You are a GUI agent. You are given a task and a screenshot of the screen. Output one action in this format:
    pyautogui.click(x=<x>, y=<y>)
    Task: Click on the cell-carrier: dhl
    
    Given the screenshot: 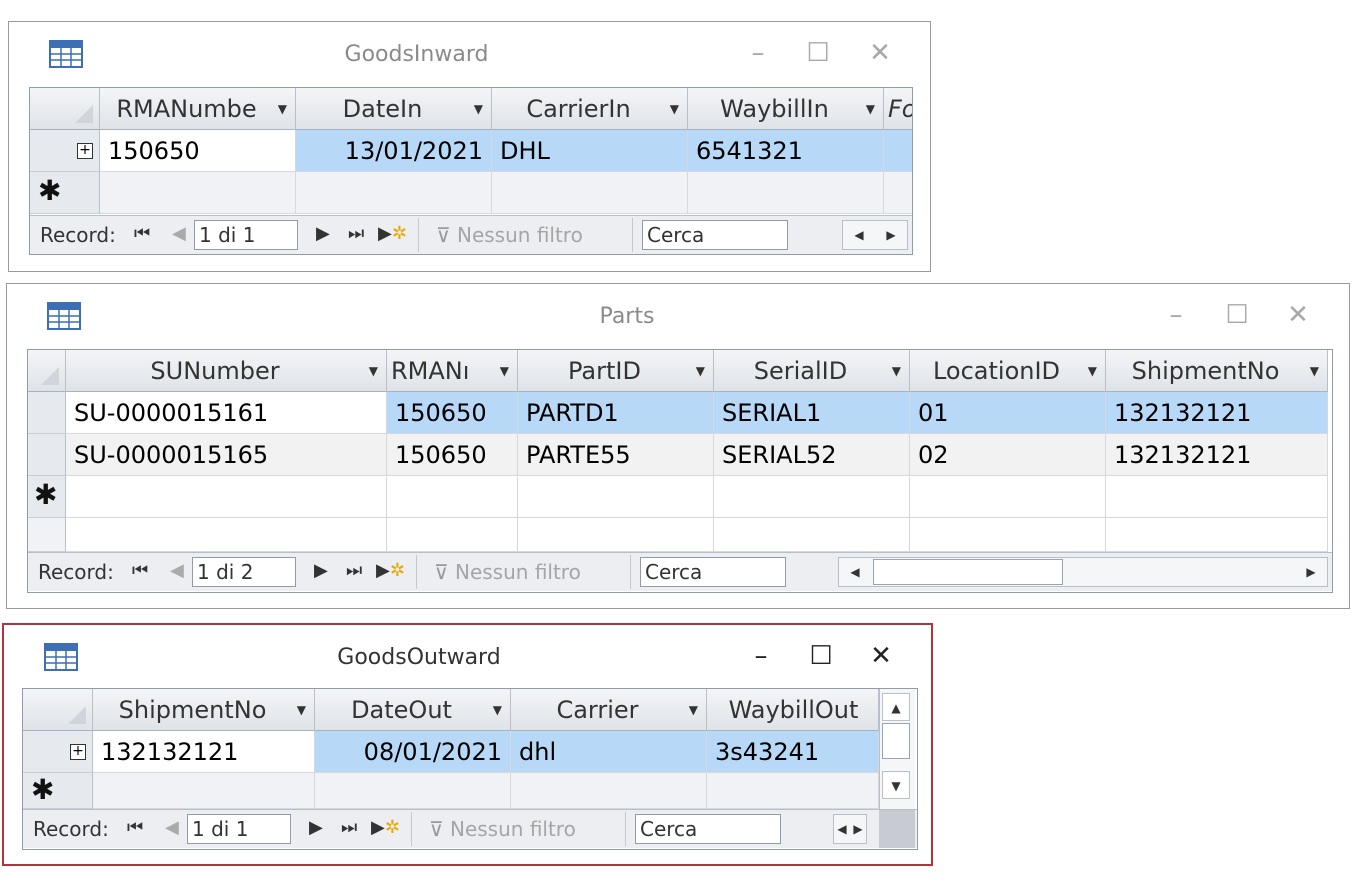 What is the action you would take?
    pyautogui.click(x=609, y=752)
    